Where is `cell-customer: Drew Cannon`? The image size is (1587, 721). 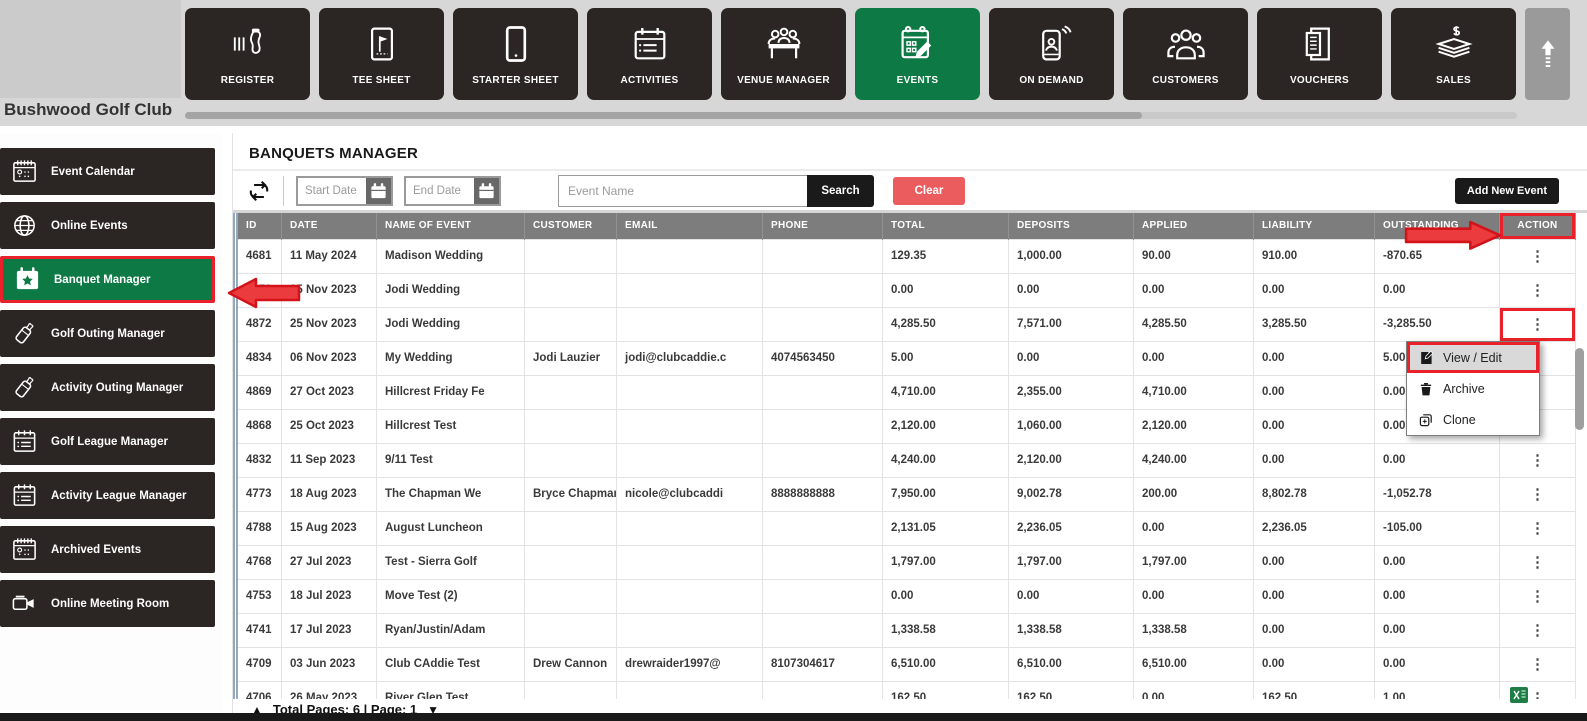 cell-customer: Drew Cannon is located at coordinates (570, 664).